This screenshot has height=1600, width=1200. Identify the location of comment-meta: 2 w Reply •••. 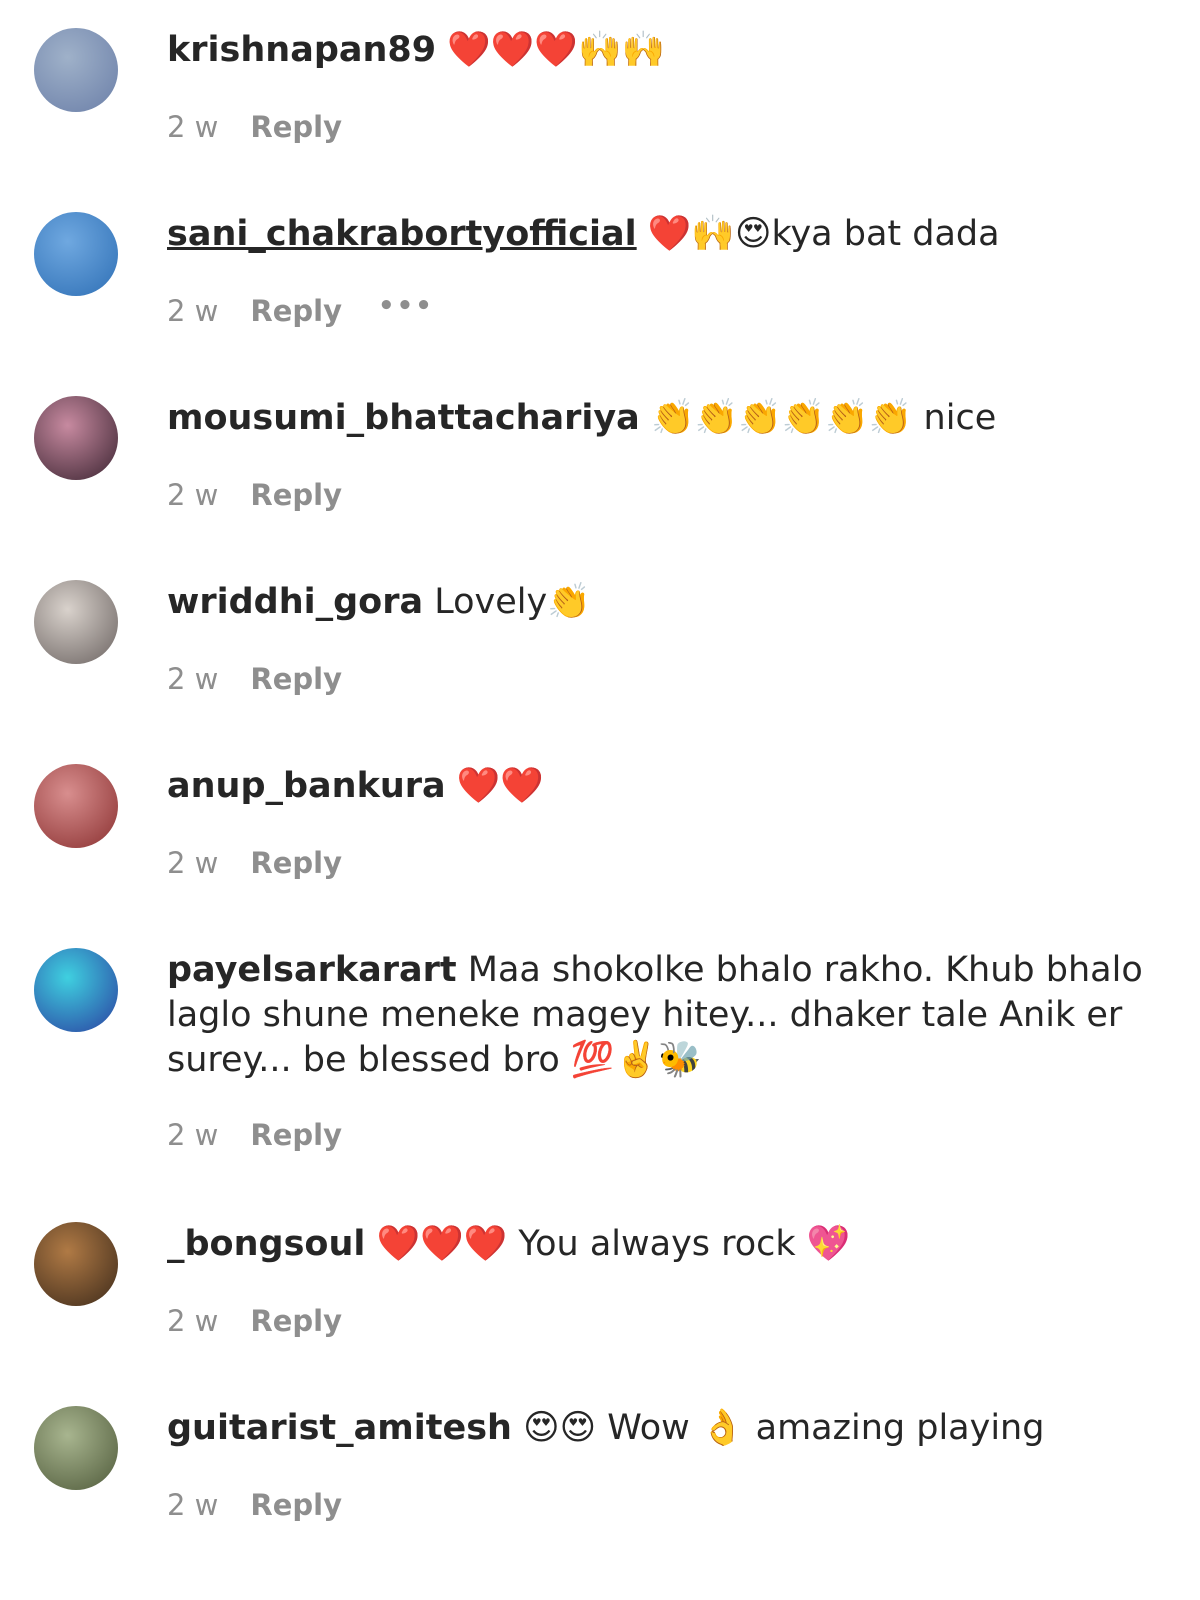
(300, 309).